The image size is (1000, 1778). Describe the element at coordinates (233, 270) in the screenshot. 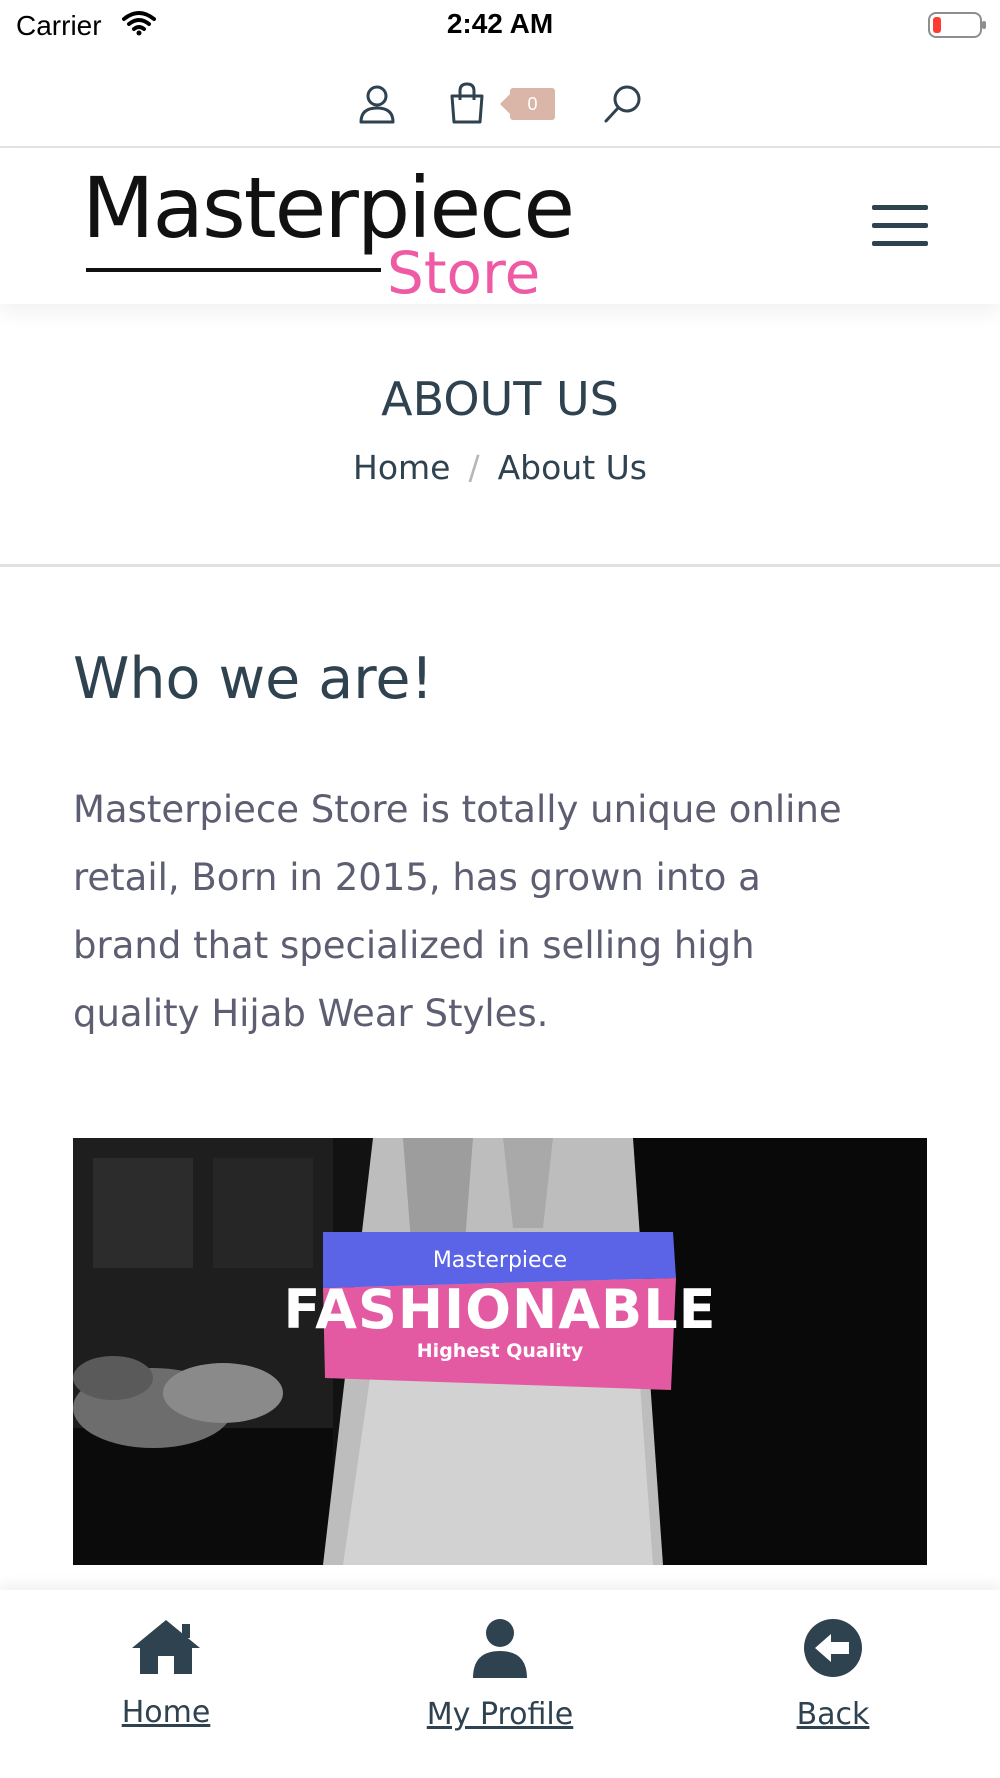

I see `logo-underline` at that location.